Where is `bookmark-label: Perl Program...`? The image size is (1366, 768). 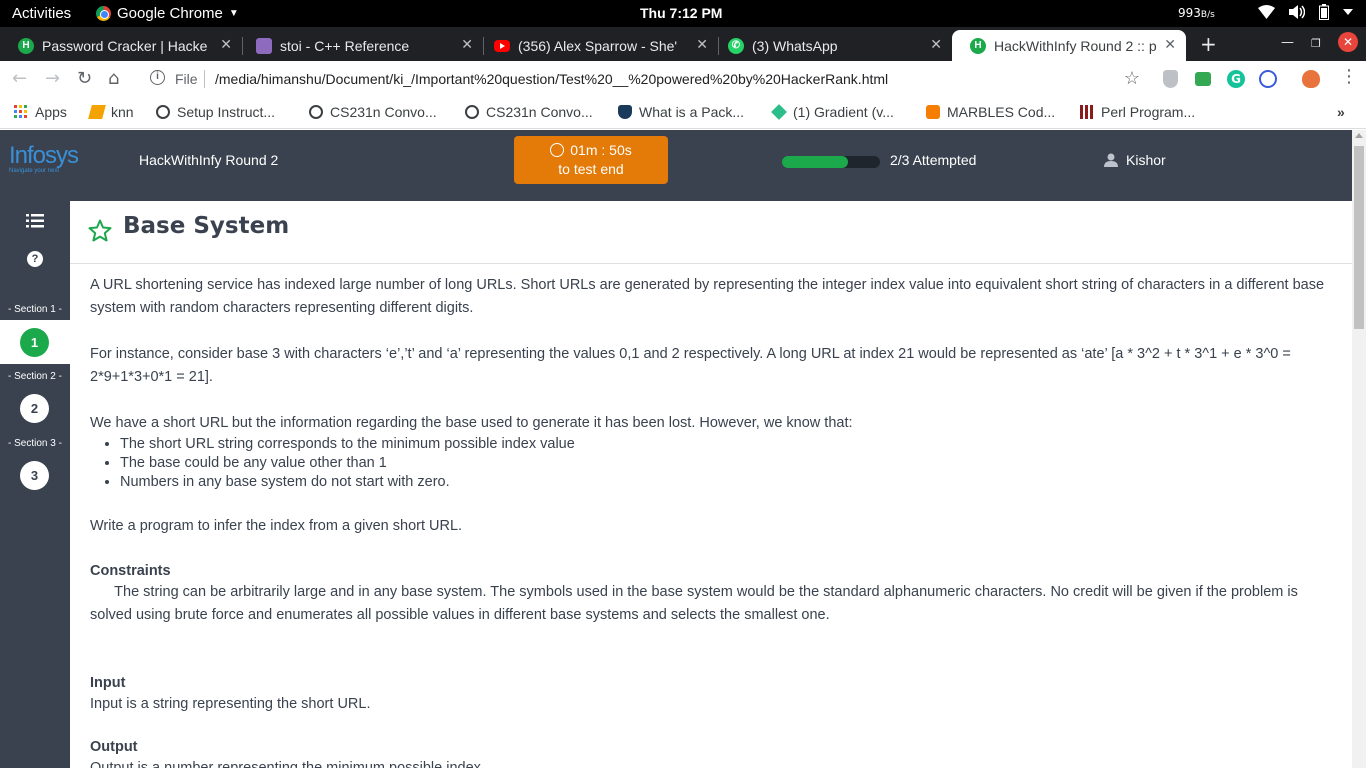 bookmark-label: Perl Program... is located at coordinates (1148, 112).